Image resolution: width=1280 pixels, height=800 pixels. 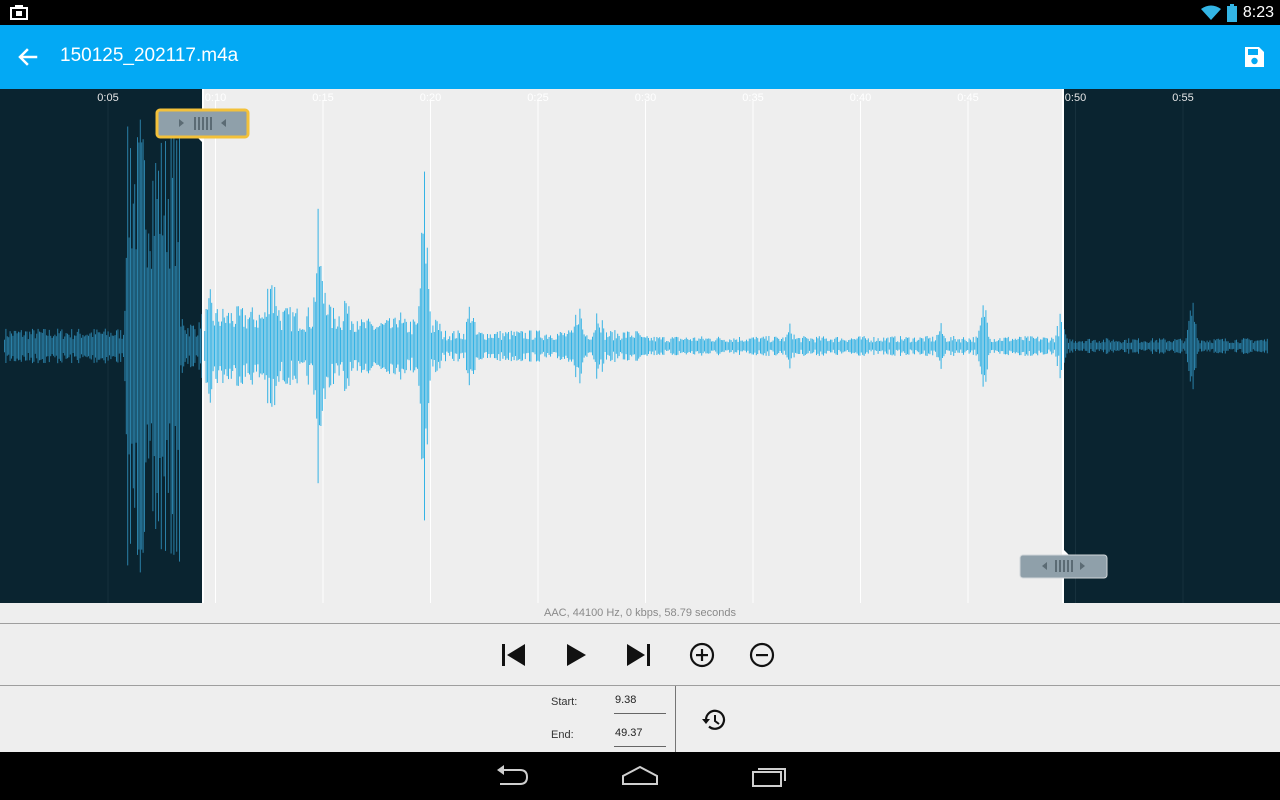 What do you see at coordinates (640, 776) in the screenshot?
I see `nav-home-icon` at bounding box center [640, 776].